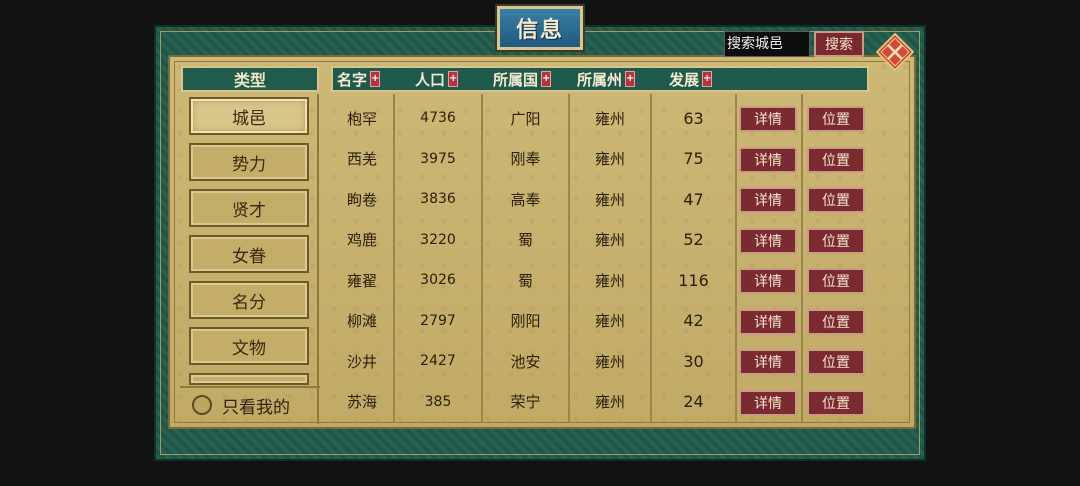 The image size is (1080, 486). Describe the element at coordinates (693, 118) in the screenshot. I see `cell-development: 63` at that location.